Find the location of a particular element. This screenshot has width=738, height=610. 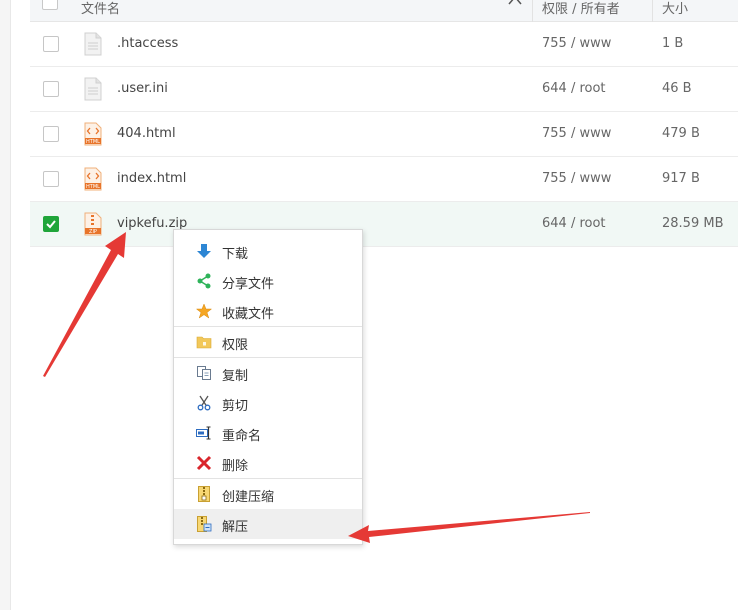

annotation-arrow-to-file is located at coordinates (84, 304).